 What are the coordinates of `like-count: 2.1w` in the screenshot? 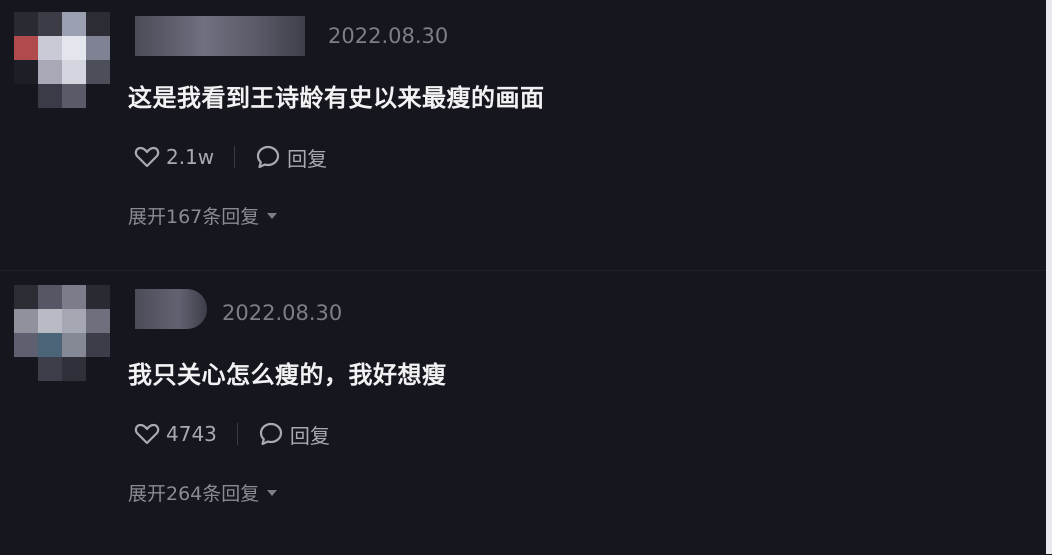 It's located at (190, 157).